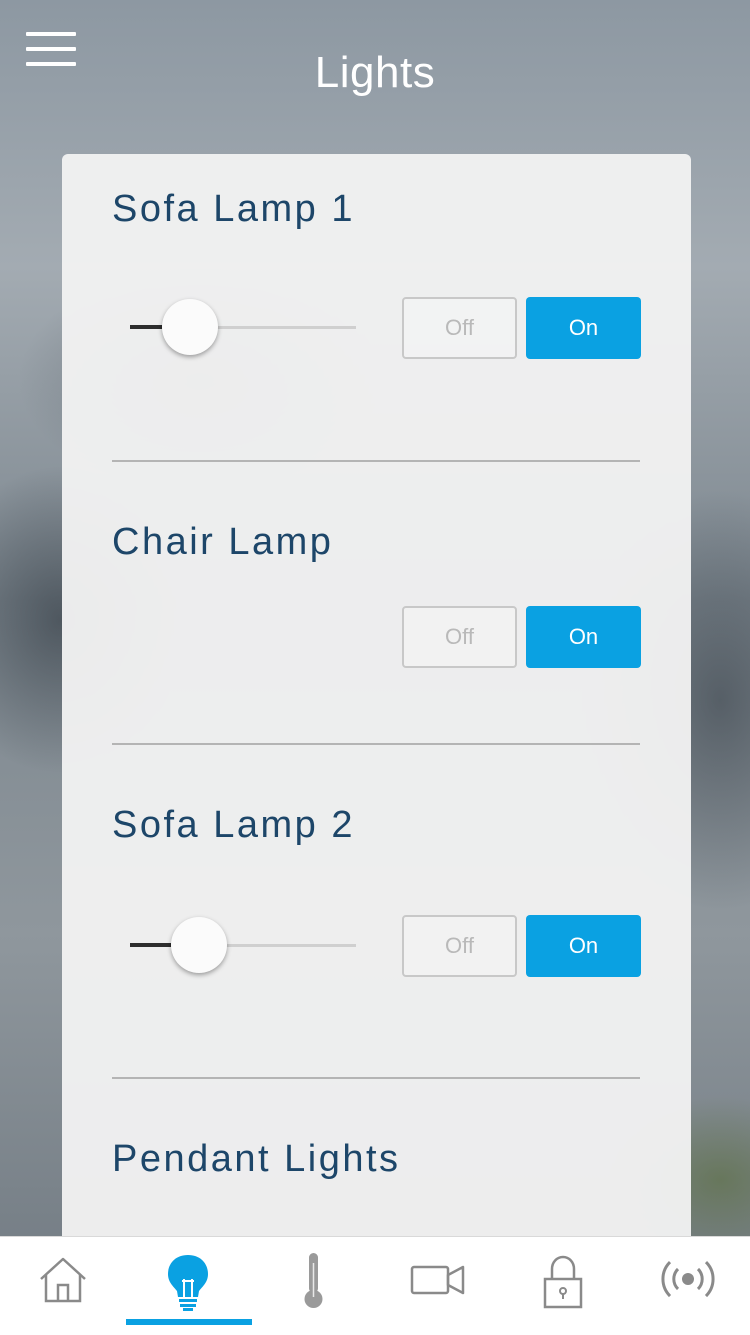 The height and width of the screenshot is (1335, 750). I want to click on tab-sensors, so click(687, 1286).